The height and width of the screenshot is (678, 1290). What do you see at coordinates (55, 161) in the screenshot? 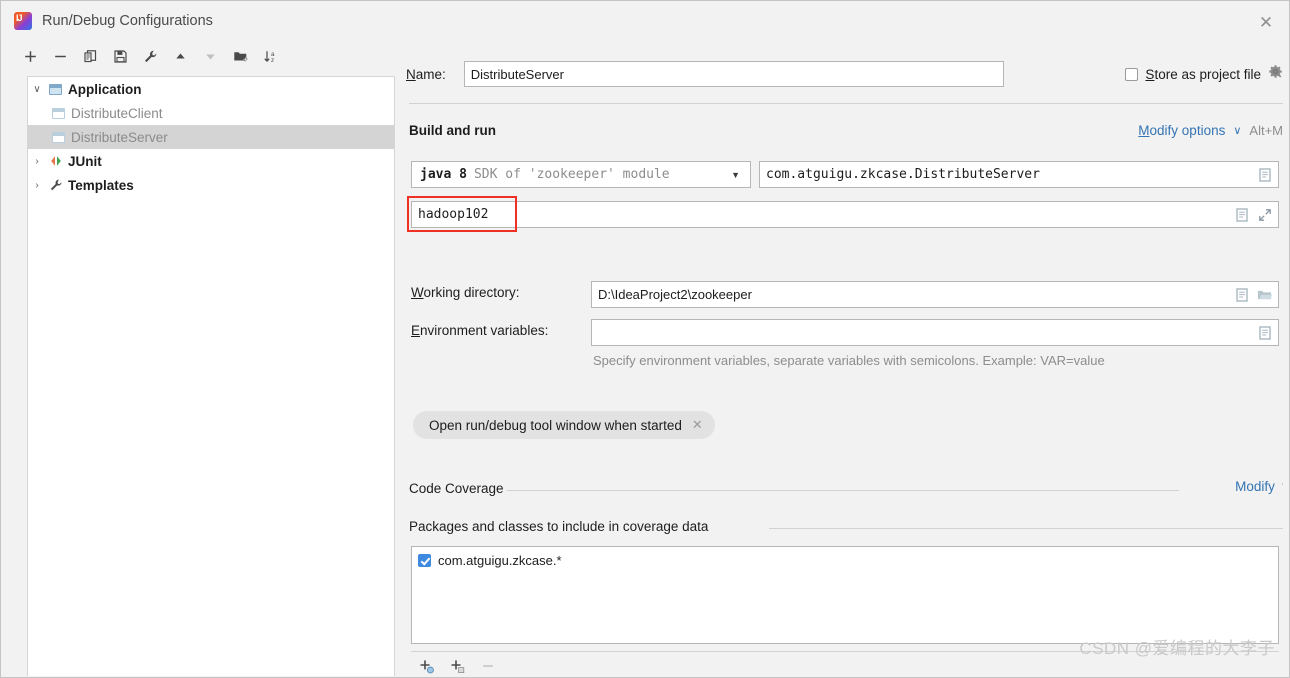
I see `junit-icon` at bounding box center [55, 161].